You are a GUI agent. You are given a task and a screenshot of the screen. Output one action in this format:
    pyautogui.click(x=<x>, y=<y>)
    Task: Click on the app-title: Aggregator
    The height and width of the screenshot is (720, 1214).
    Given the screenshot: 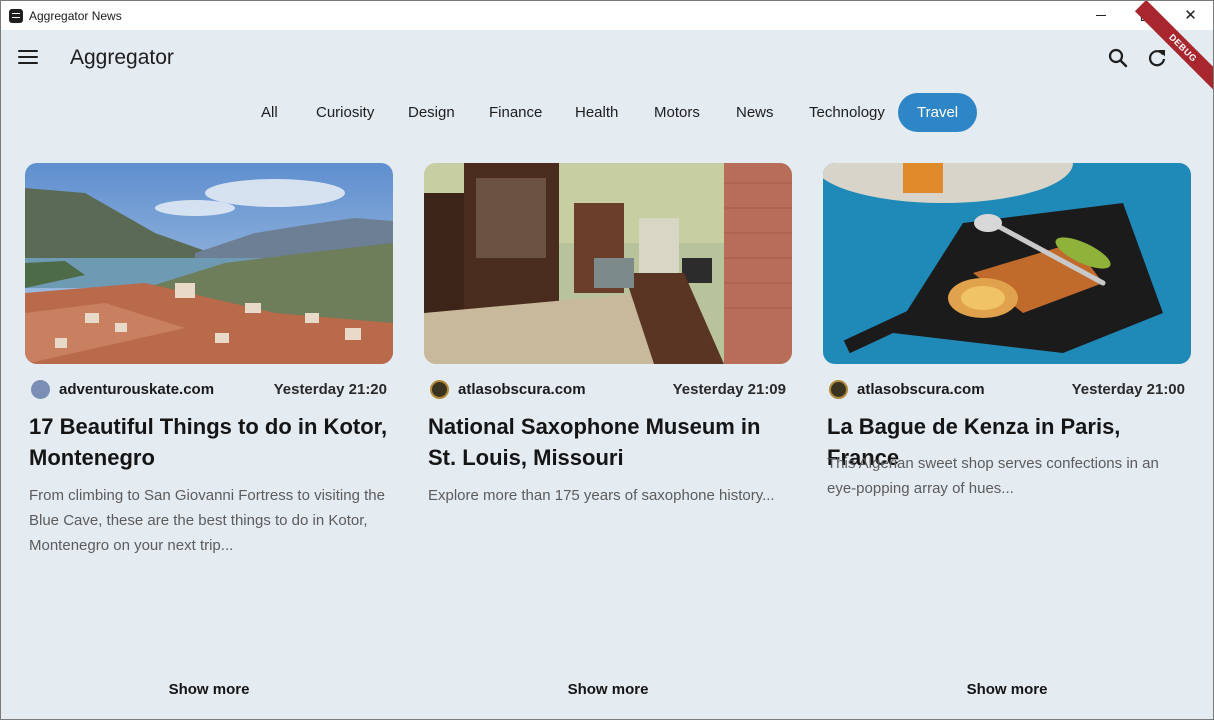 What is the action you would take?
    pyautogui.click(x=122, y=57)
    